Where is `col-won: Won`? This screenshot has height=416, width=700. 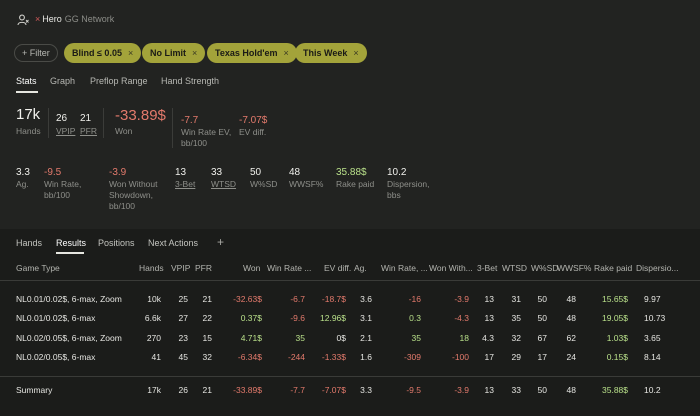 col-won: Won is located at coordinates (251, 268).